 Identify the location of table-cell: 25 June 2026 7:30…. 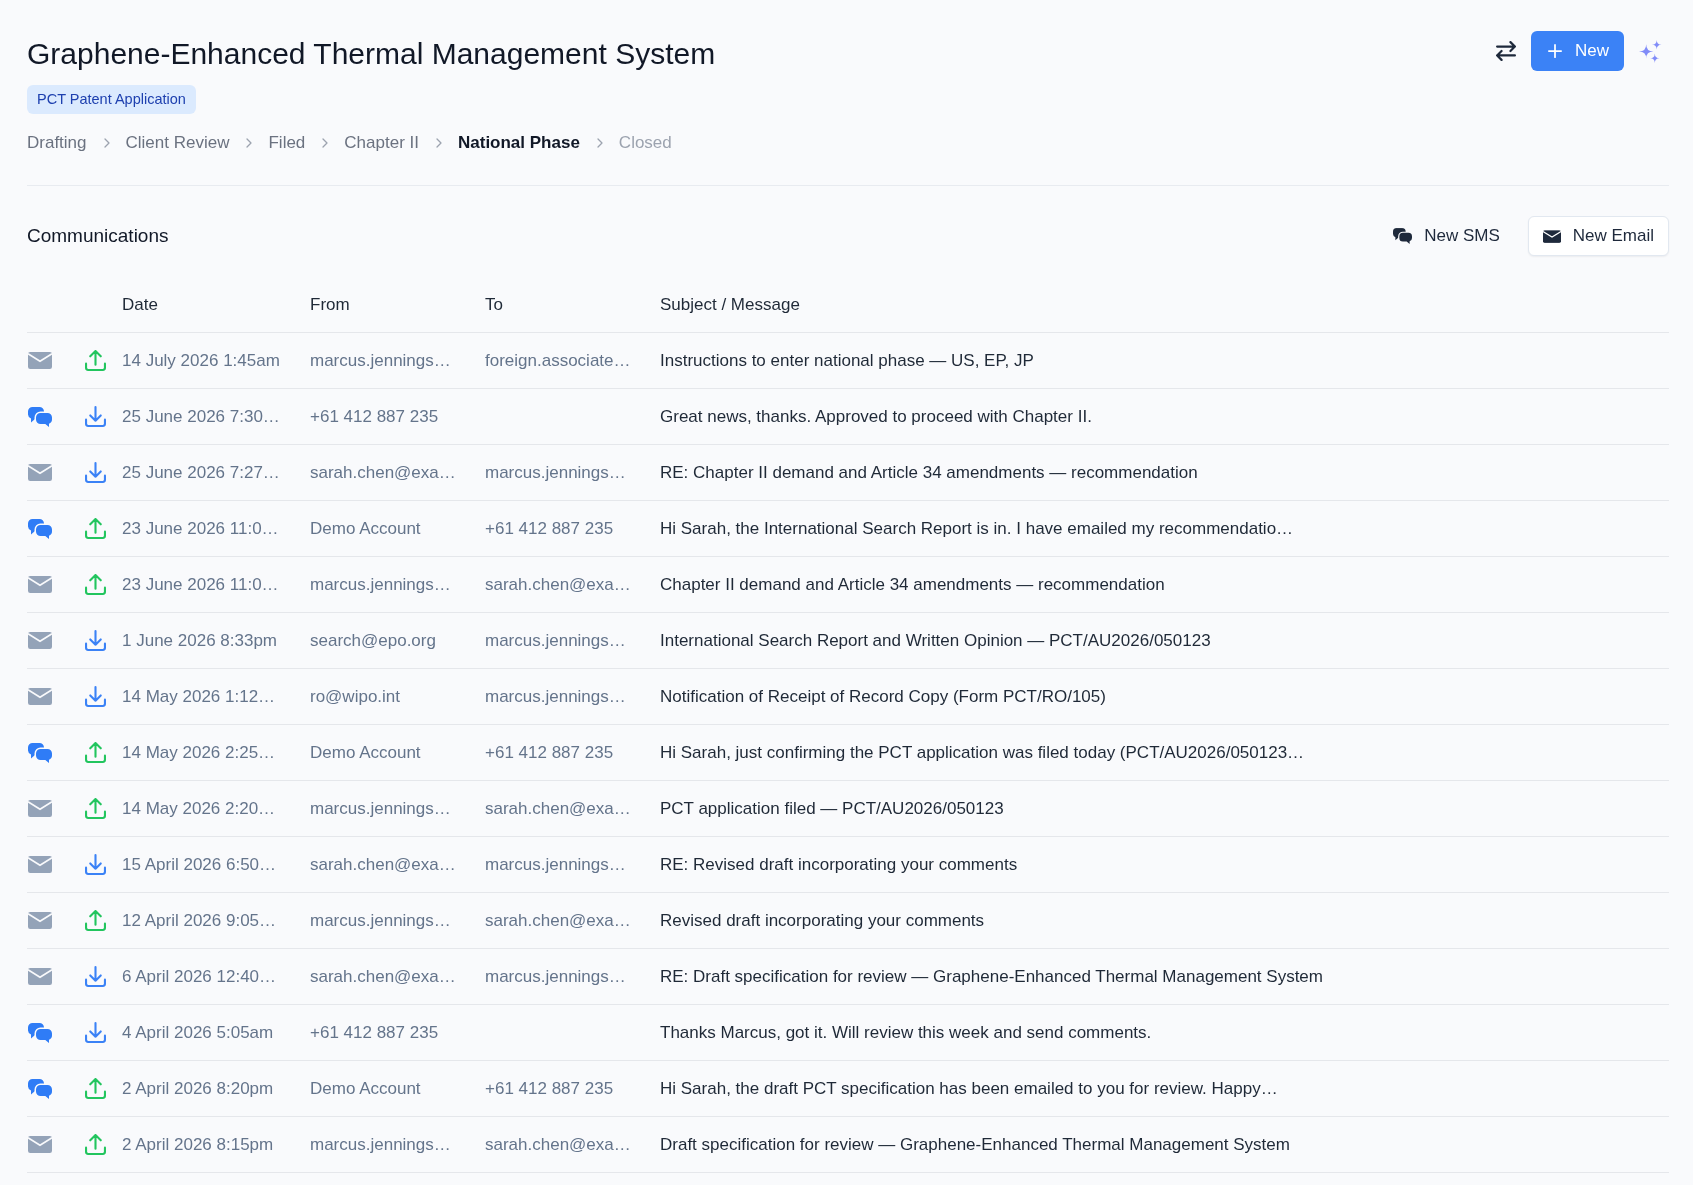
(201, 416).